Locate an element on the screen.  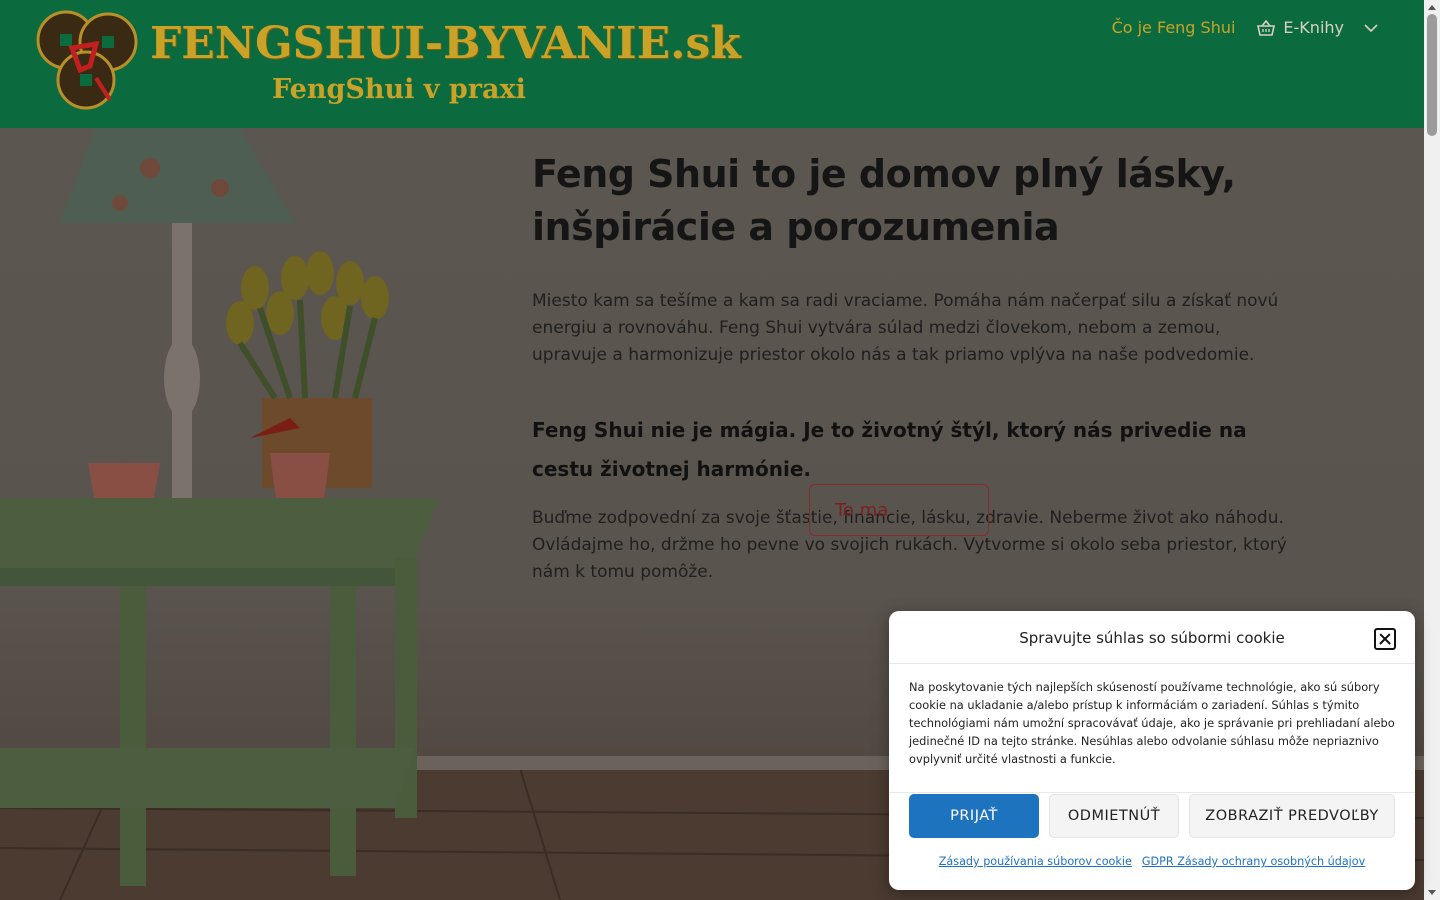
scroll-up-arrow-icon is located at coordinates (1432, 7).